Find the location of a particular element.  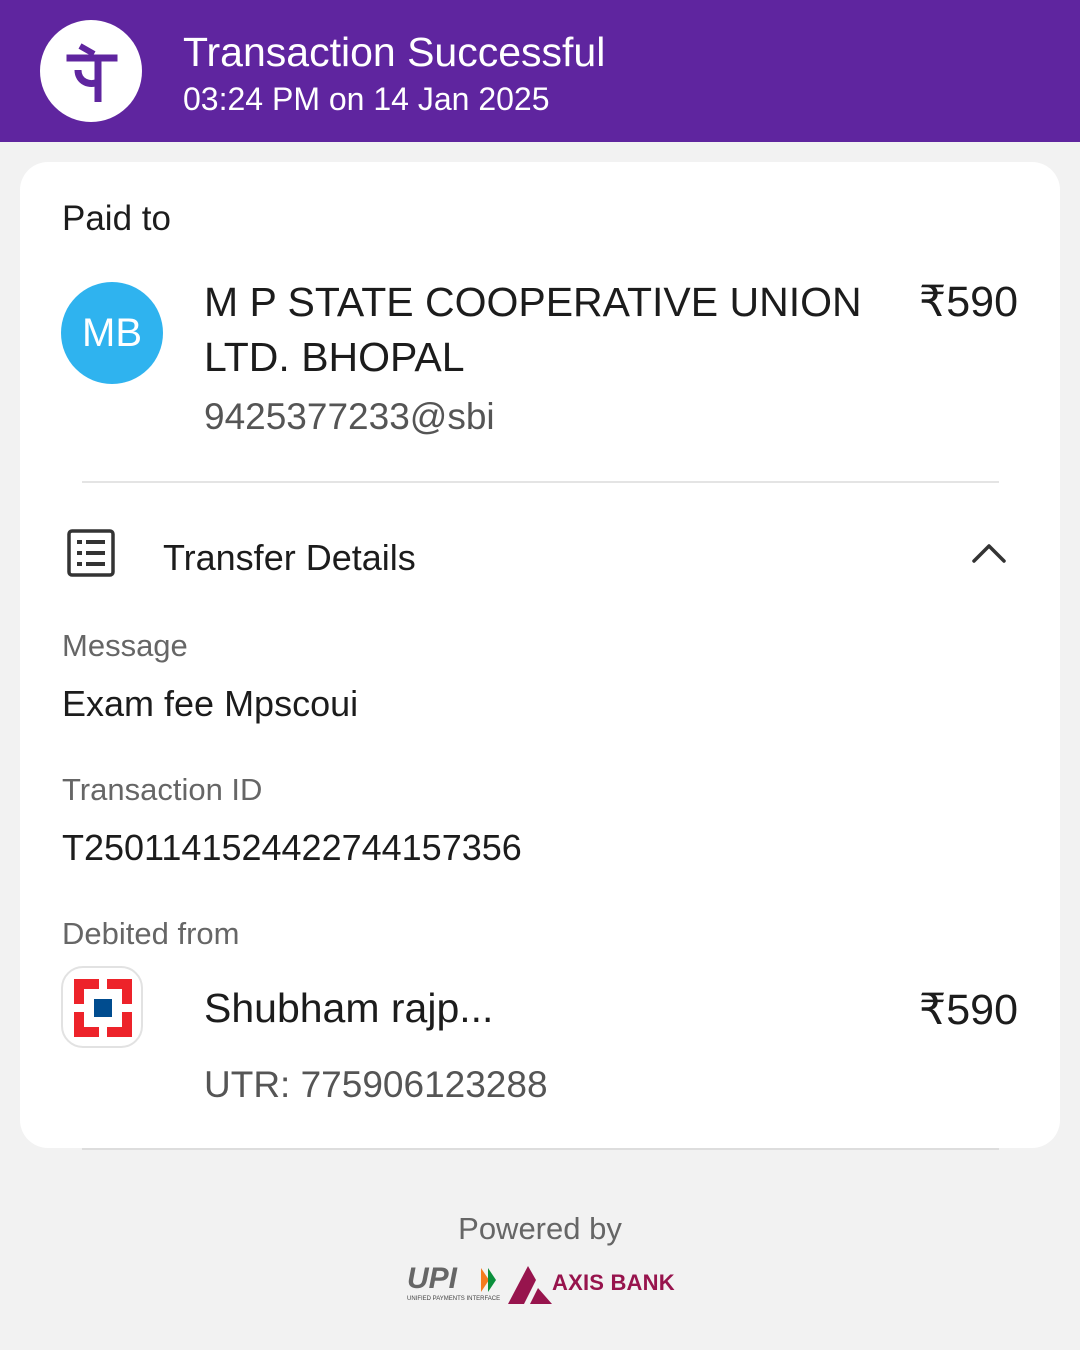

phonepe-logo-icon is located at coordinates (91, 71).